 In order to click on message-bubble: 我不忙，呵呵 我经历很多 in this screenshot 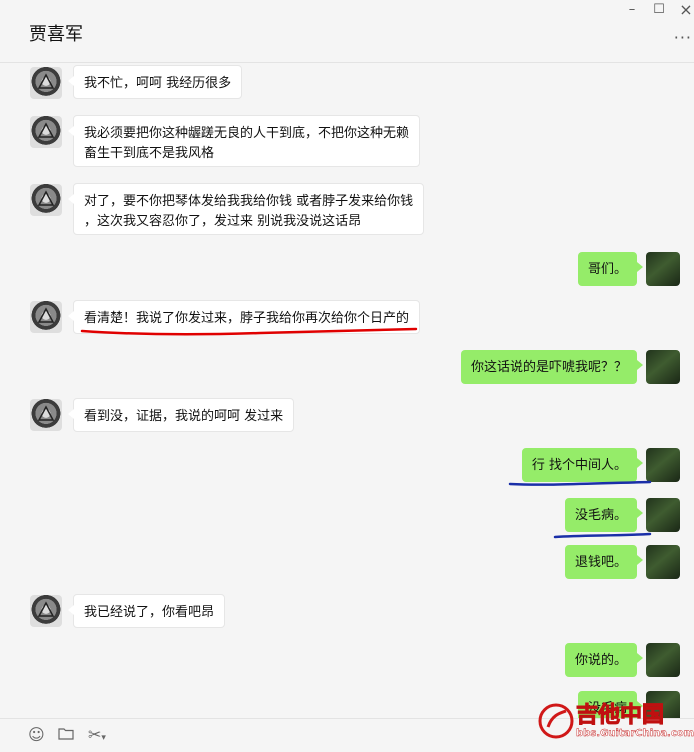, I will do `click(155, 82)`.